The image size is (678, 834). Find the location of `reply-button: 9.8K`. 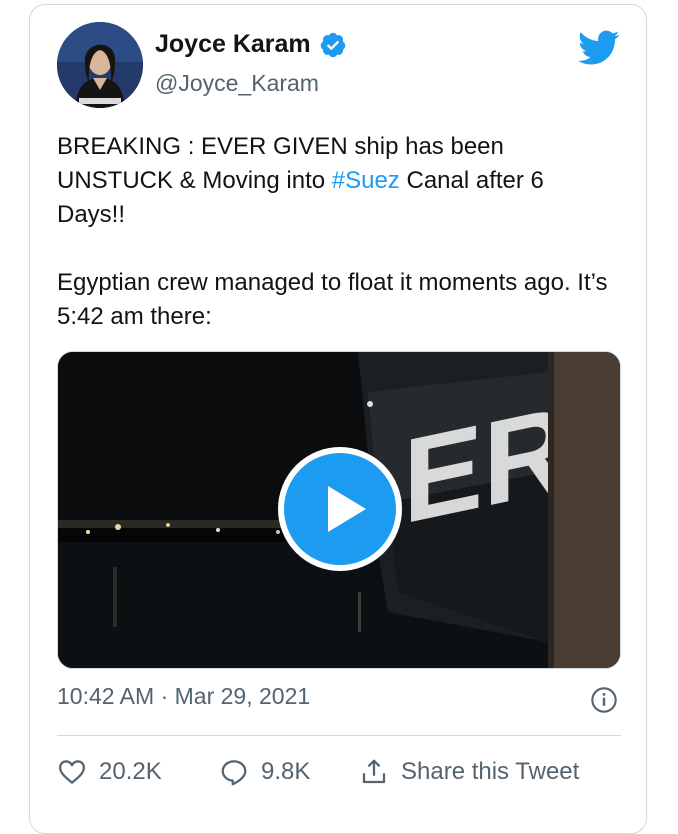

reply-button: 9.8K is located at coordinates (264, 772).